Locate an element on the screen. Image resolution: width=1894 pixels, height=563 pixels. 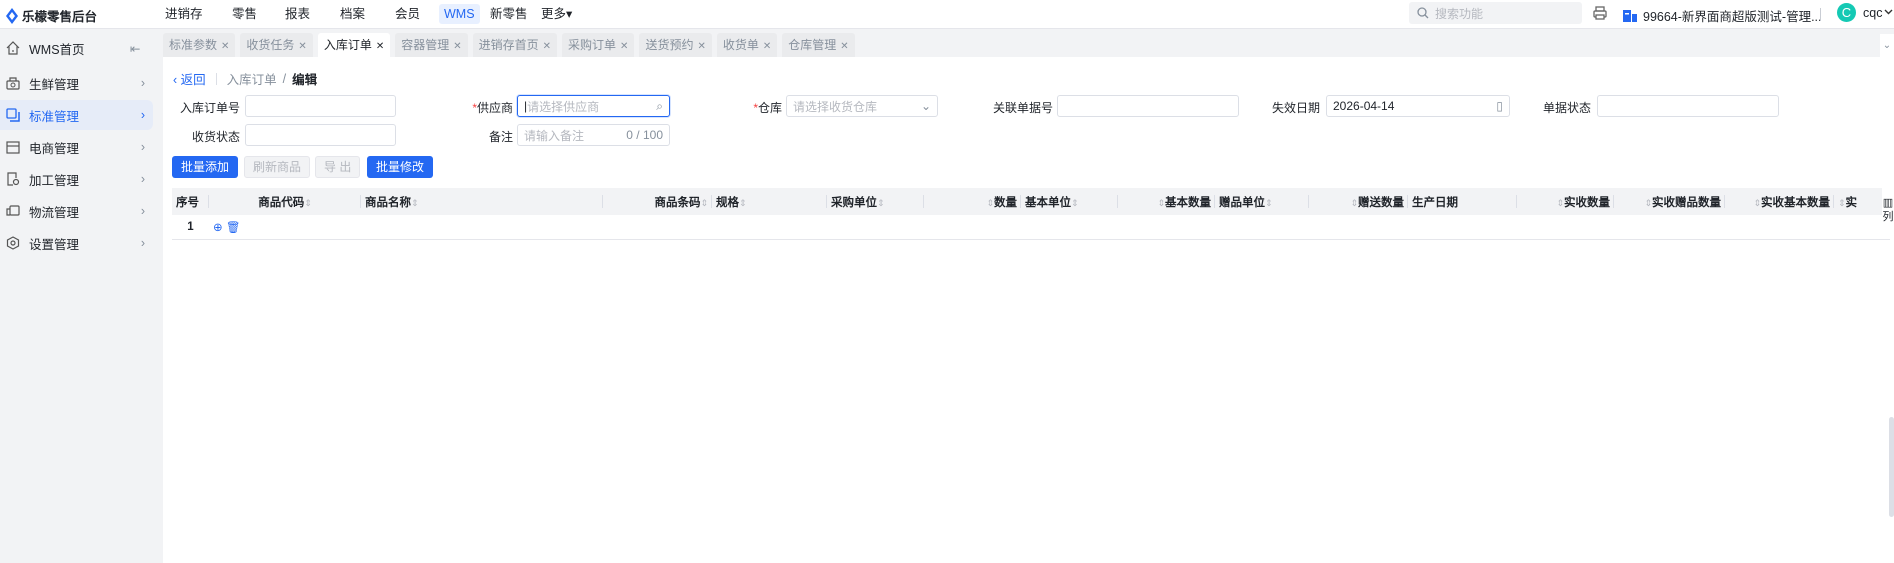
tab-standard-params: 标准参数 ✕ is located at coordinates (199, 45).